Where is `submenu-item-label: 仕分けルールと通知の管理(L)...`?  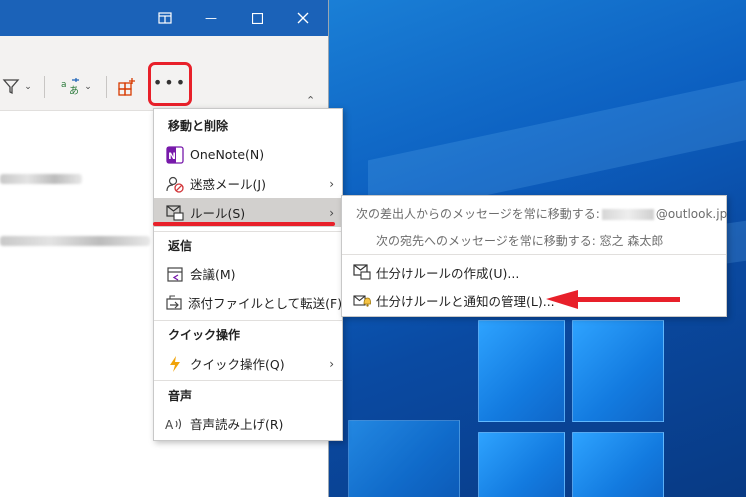
submenu-item-label: 仕分けルールと通知の管理(L)... is located at coordinates (465, 301).